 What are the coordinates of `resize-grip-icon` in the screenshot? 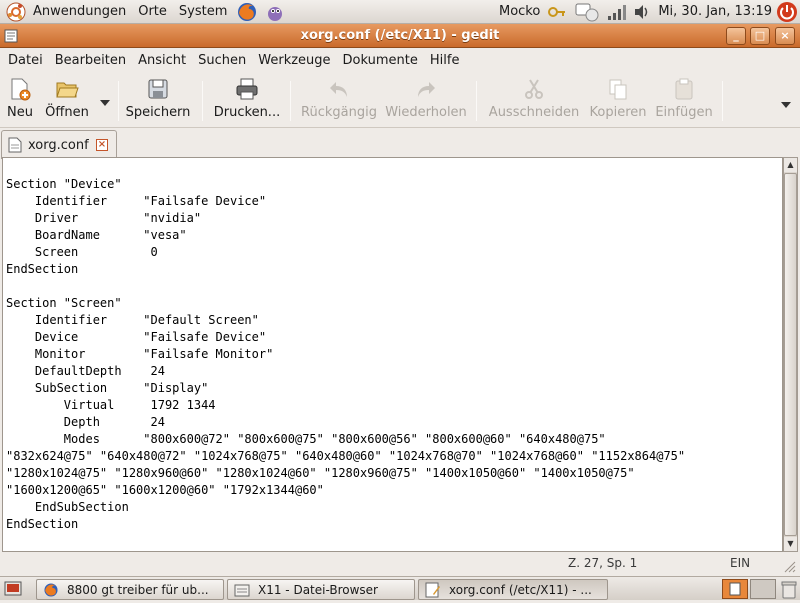 It's located at (789, 566).